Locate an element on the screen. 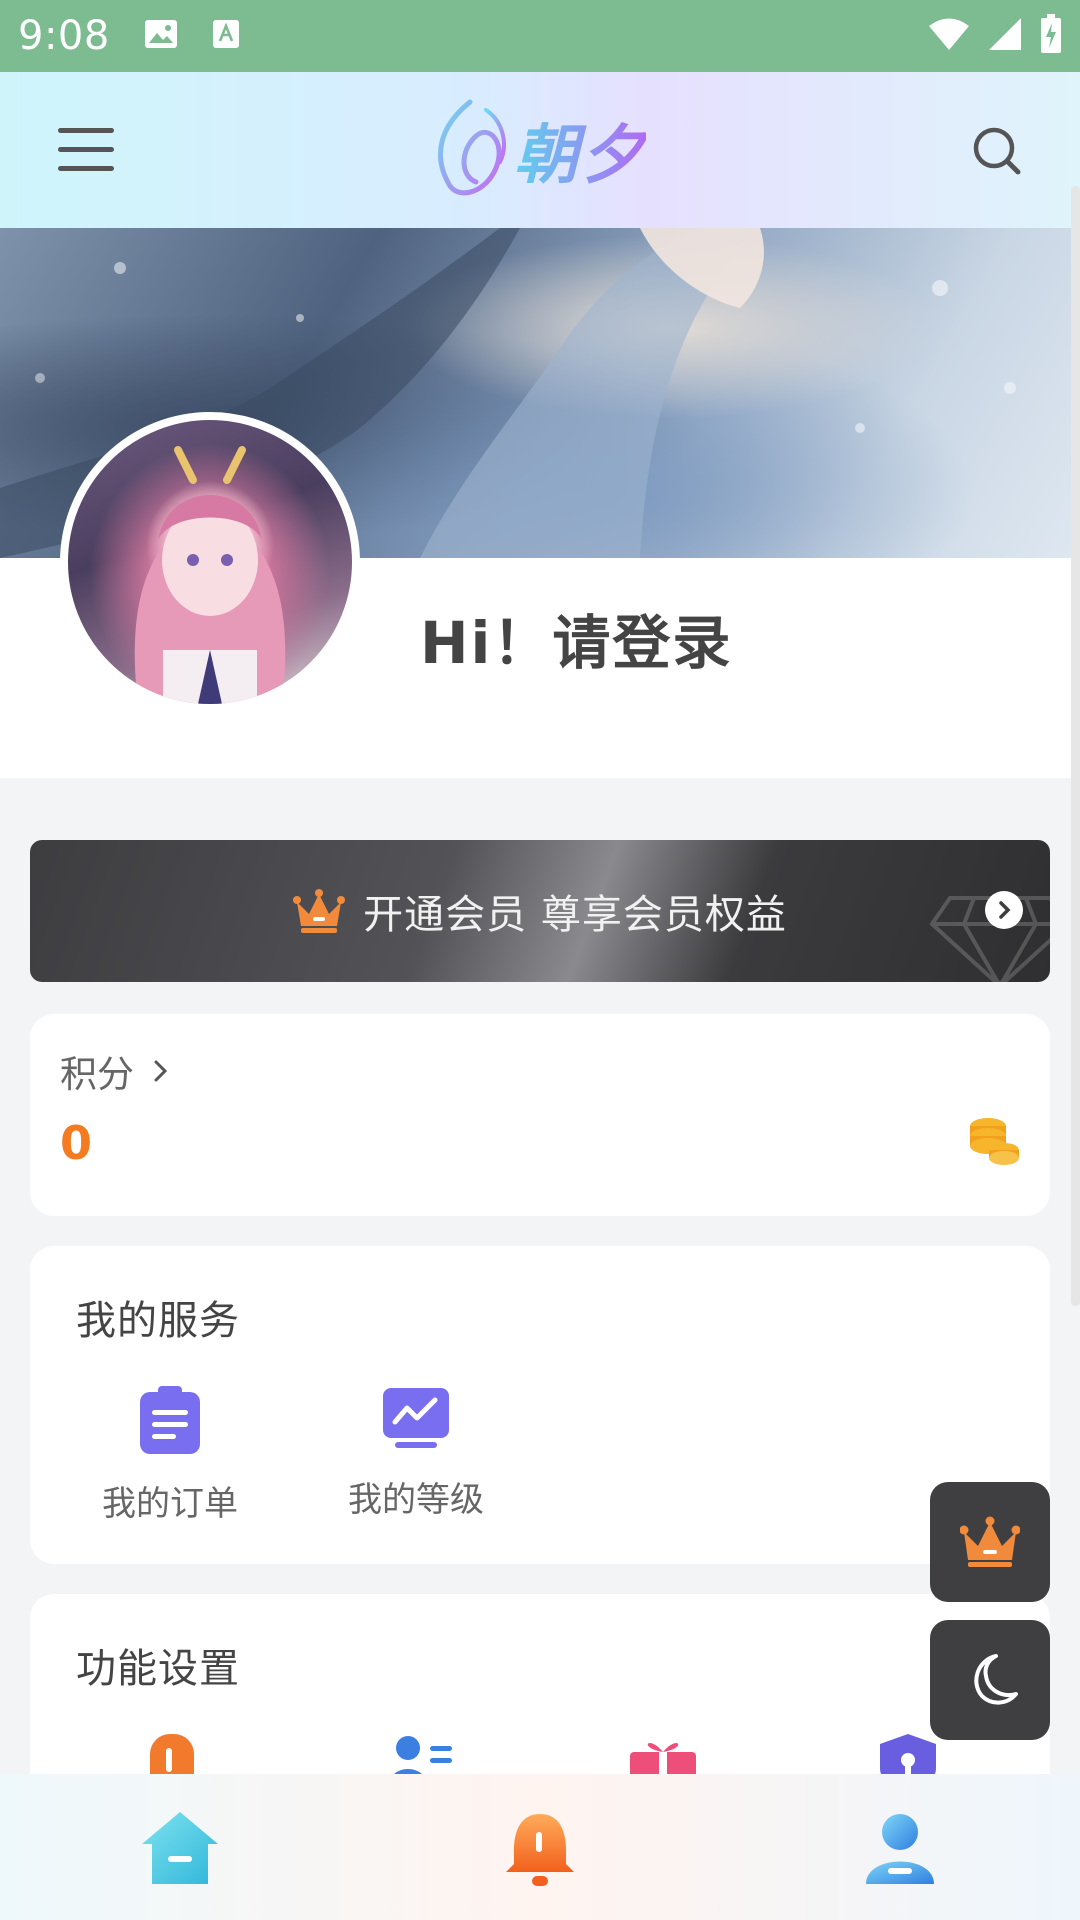  dark-mode-toggle is located at coordinates (990, 1680).